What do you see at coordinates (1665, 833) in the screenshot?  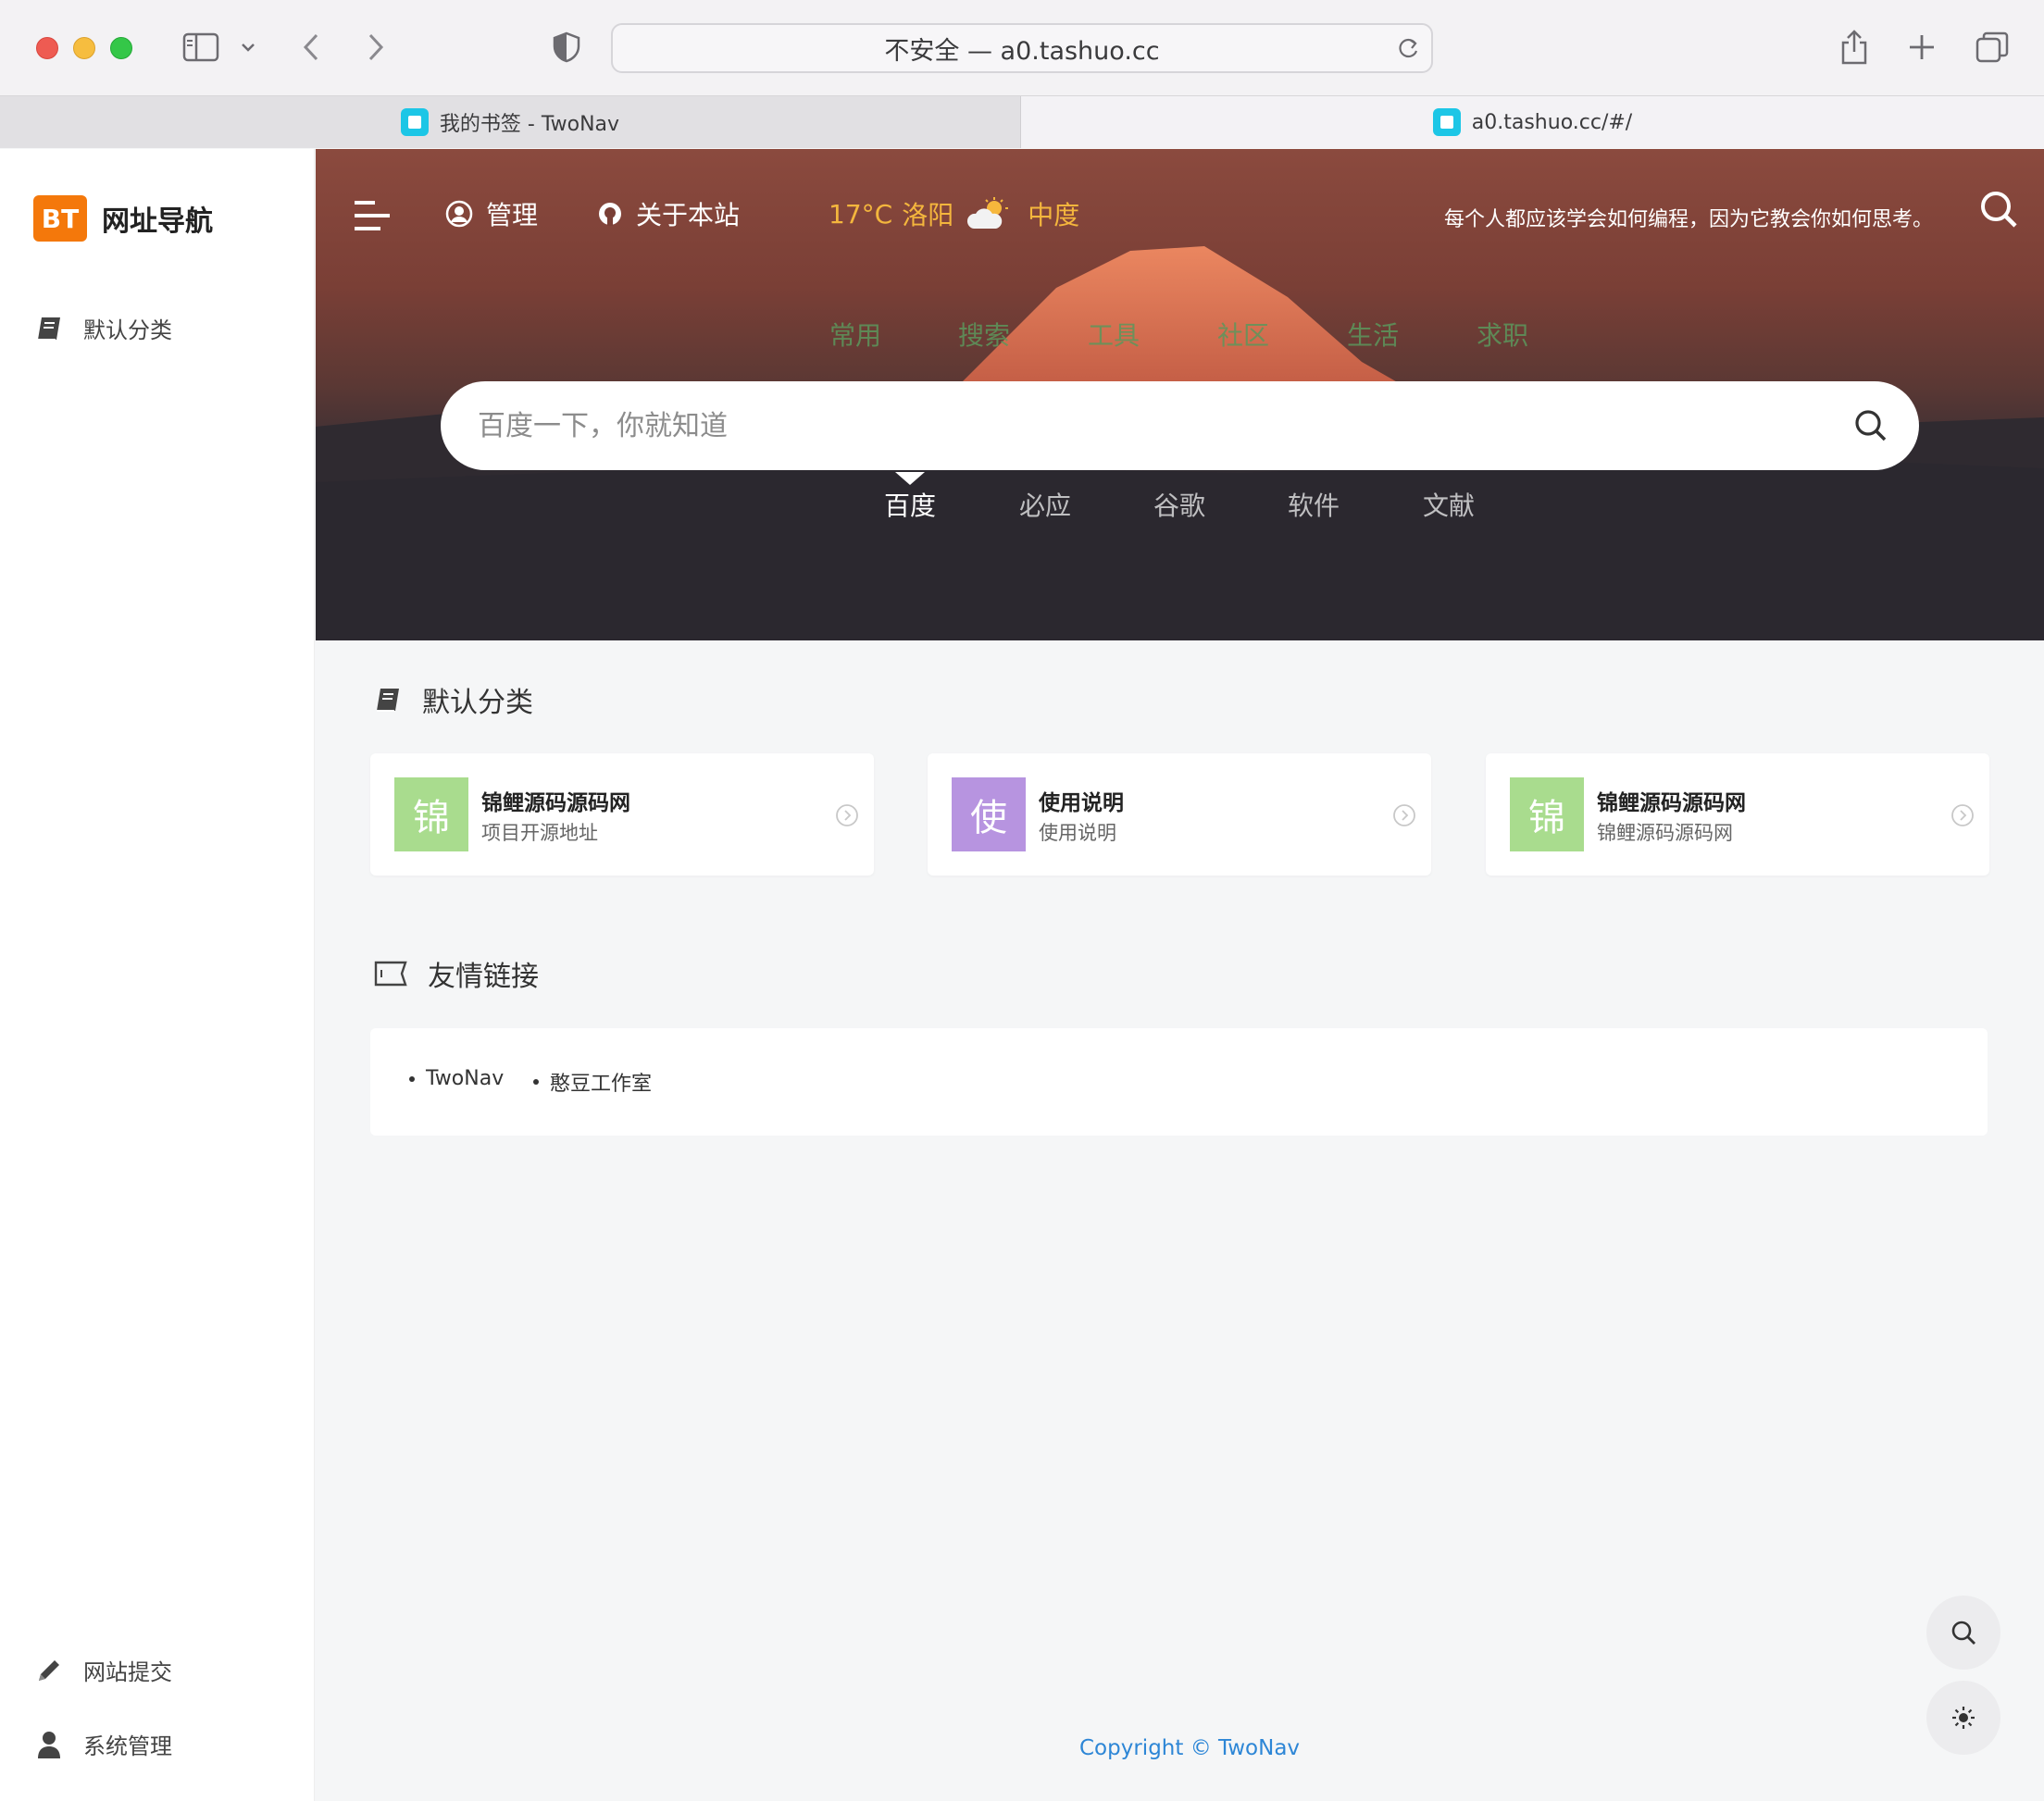 I see `site-desc: 锦鲤源码源码网` at bounding box center [1665, 833].